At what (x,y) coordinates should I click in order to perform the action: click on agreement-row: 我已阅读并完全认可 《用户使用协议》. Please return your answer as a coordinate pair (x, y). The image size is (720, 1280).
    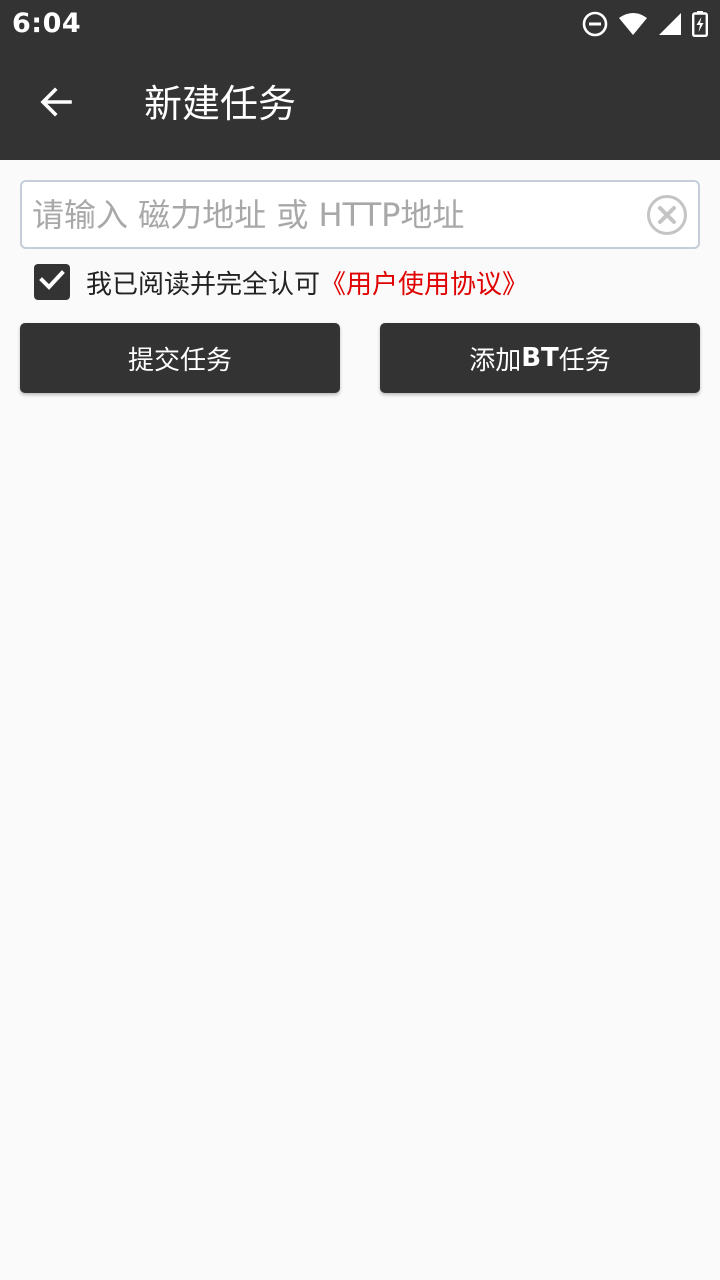
    Looking at the image, I should click on (281, 282).